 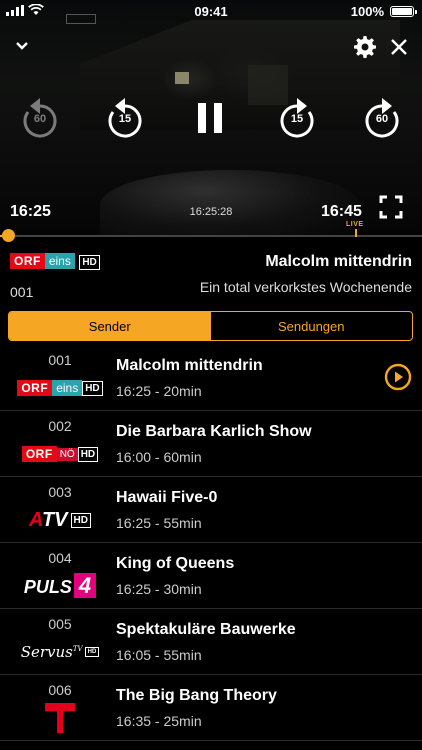 What do you see at coordinates (22, 292) in the screenshot?
I see `now-playing-channel-number: 001` at bounding box center [22, 292].